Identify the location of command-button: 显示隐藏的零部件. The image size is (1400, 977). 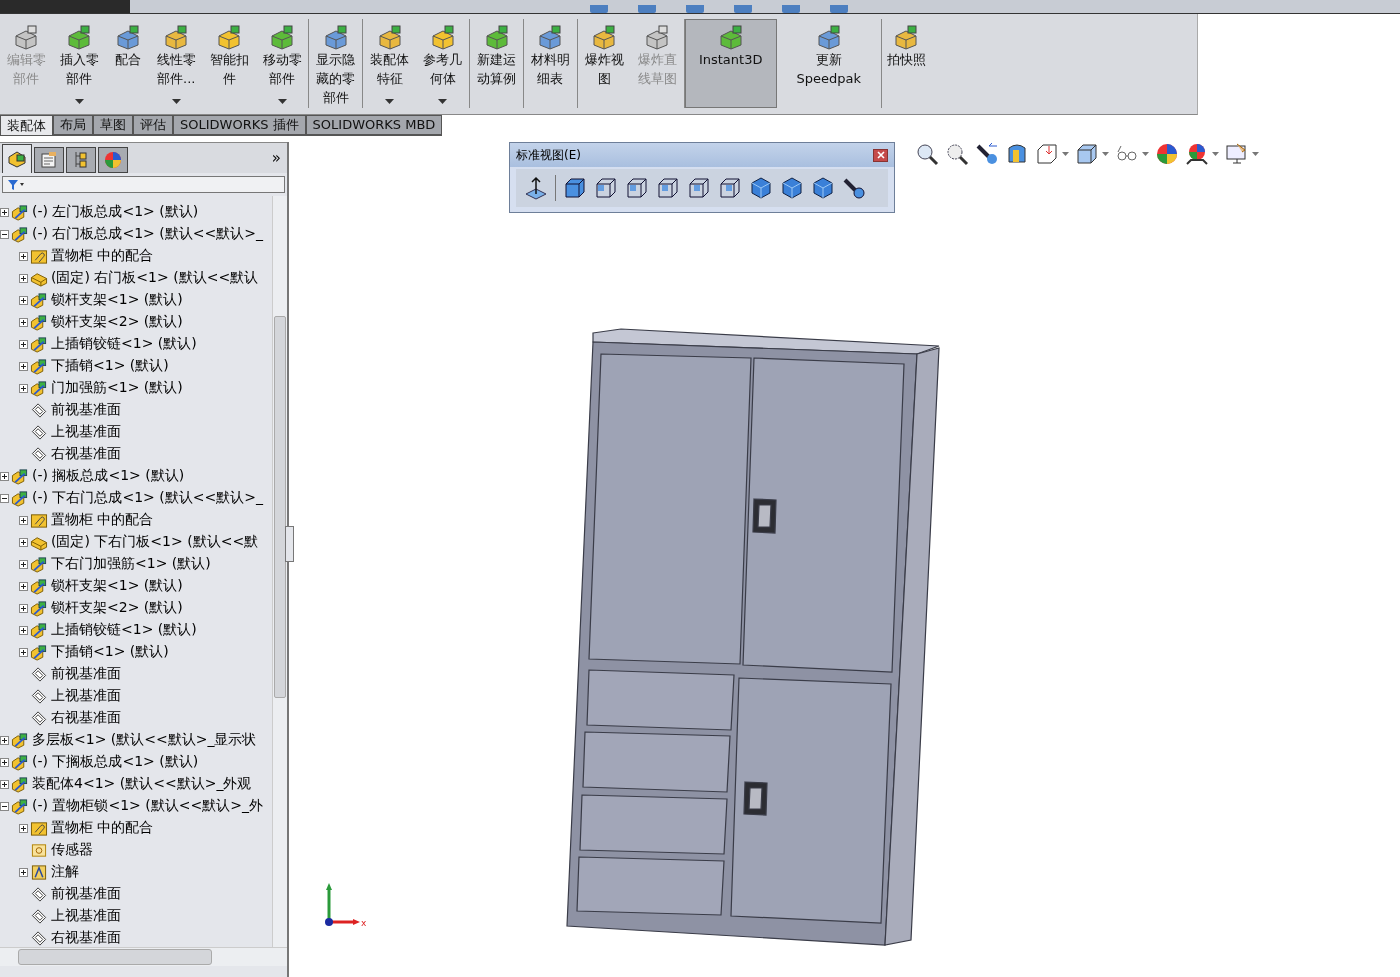
(336, 63).